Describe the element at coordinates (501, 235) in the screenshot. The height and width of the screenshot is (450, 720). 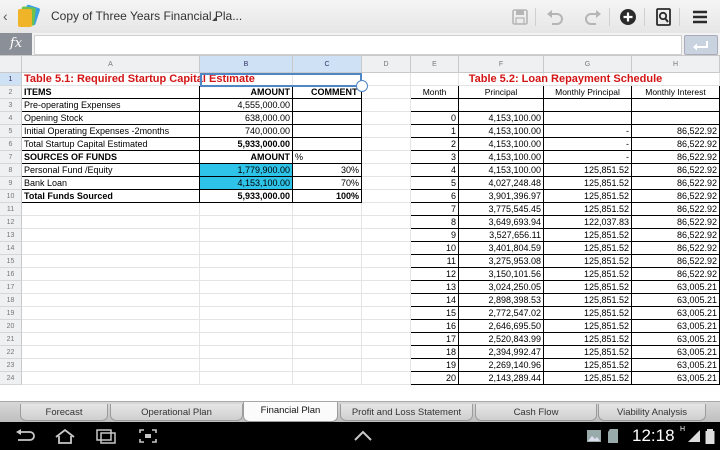
I see `table52-cell: 3,527,656.11` at that location.